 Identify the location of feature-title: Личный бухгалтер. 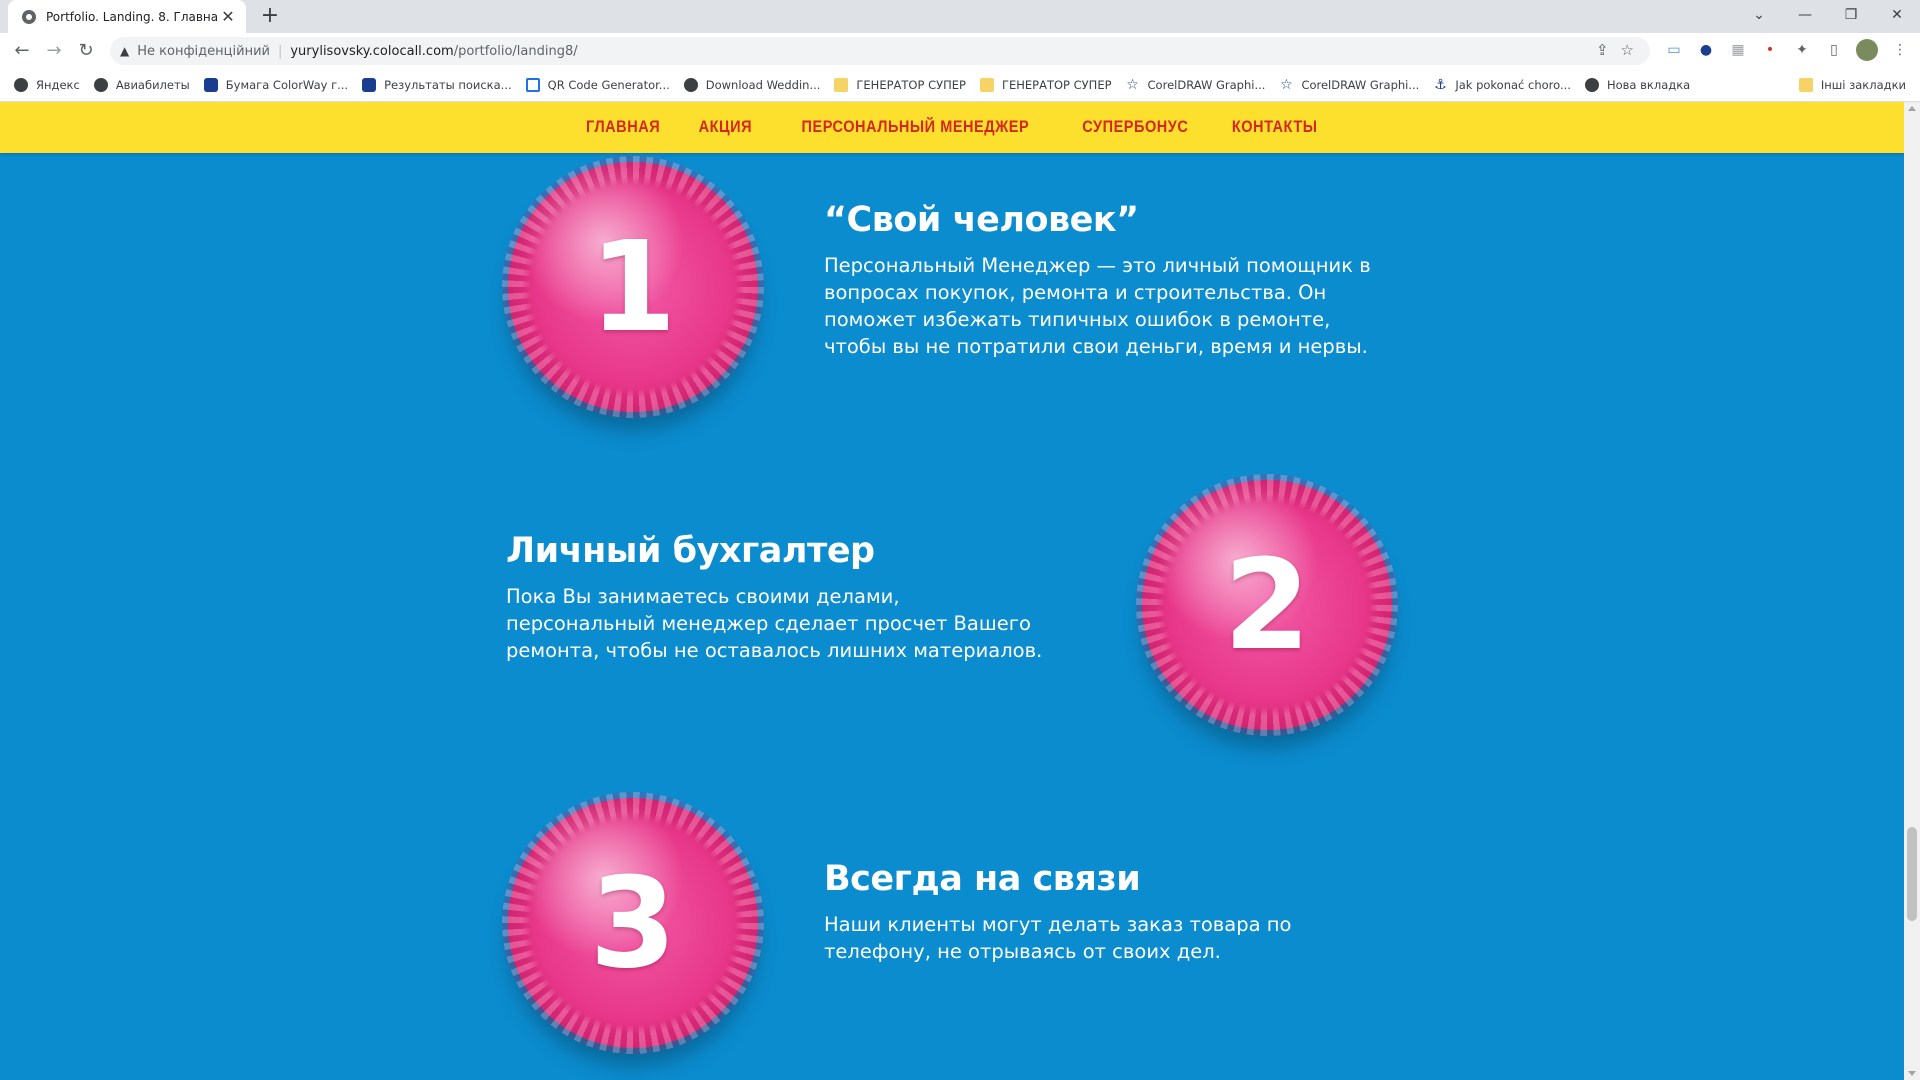
(690, 551).